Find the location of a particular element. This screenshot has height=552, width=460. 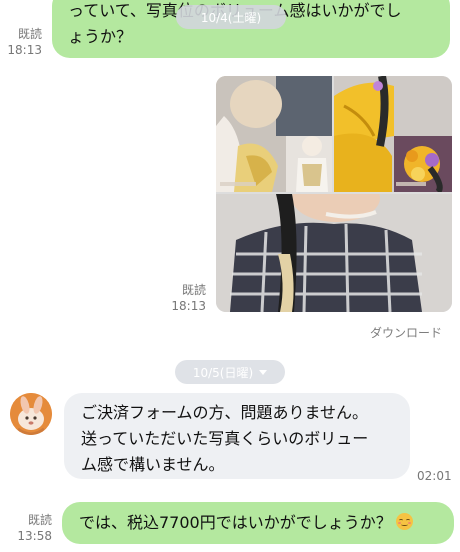

download-link: ダウンロード is located at coordinates (406, 332).